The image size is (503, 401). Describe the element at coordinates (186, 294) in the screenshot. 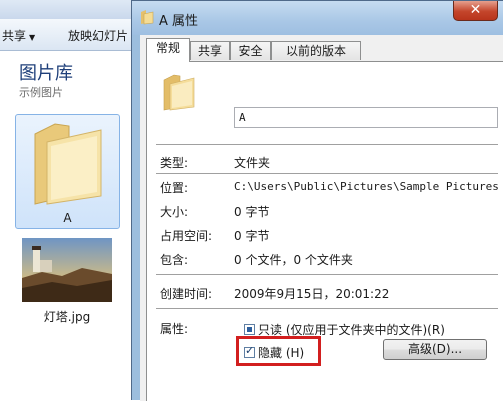

I see `created-label: 创建时间:` at that location.